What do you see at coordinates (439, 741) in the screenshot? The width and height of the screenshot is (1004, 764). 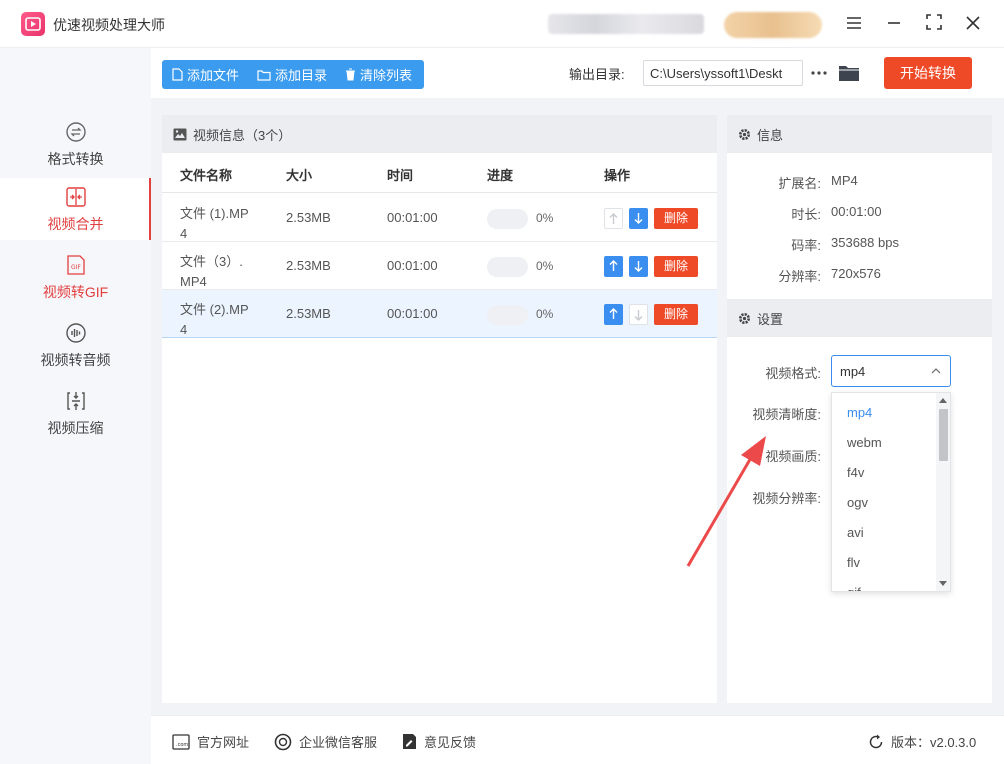 I see `feedback-link: 意见反馈` at bounding box center [439, 741].